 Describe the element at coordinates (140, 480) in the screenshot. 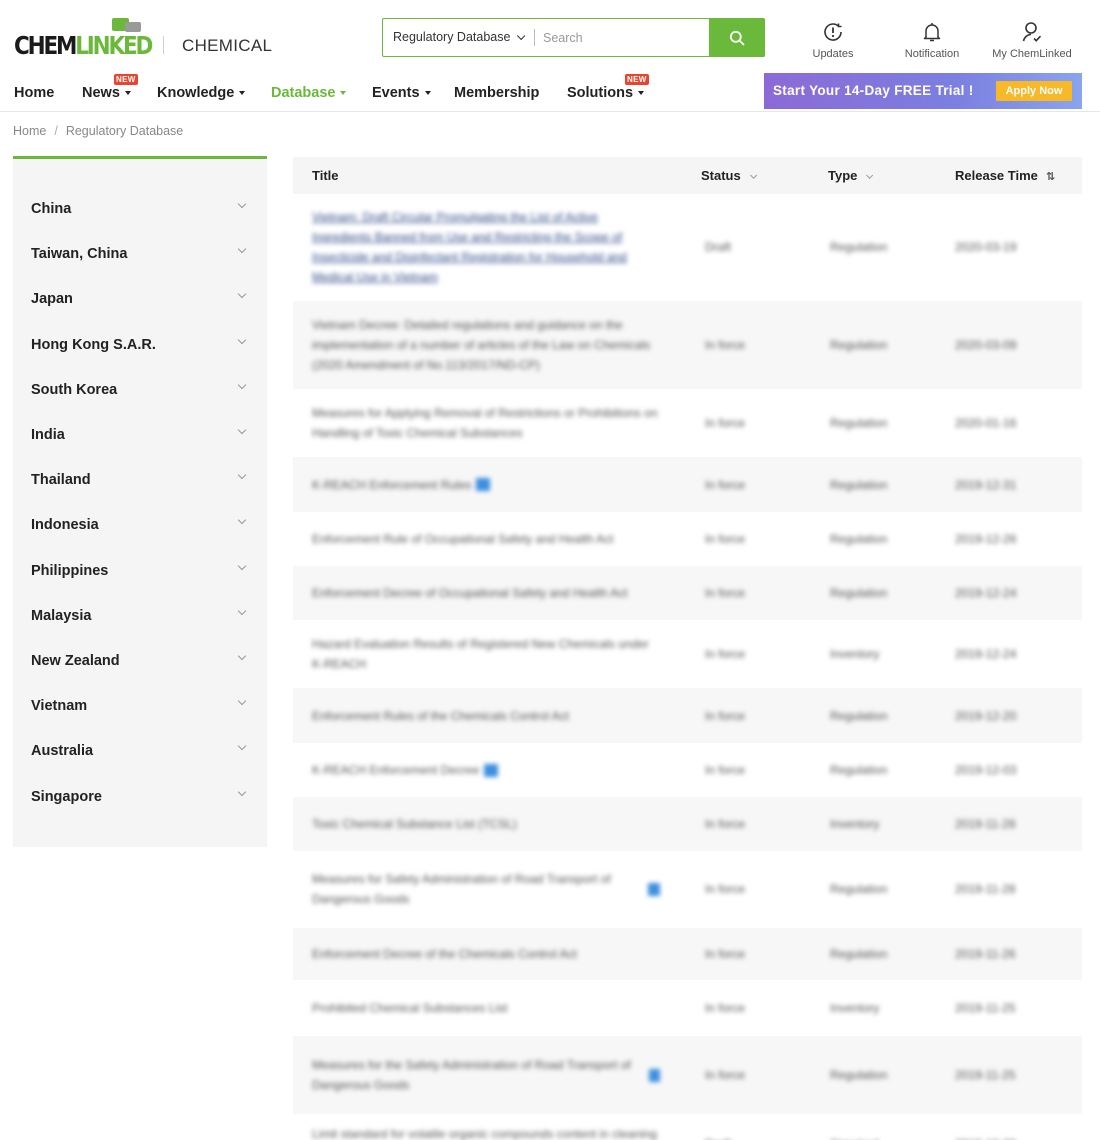

I see `sidebar-item-country: Thailand` at that location.